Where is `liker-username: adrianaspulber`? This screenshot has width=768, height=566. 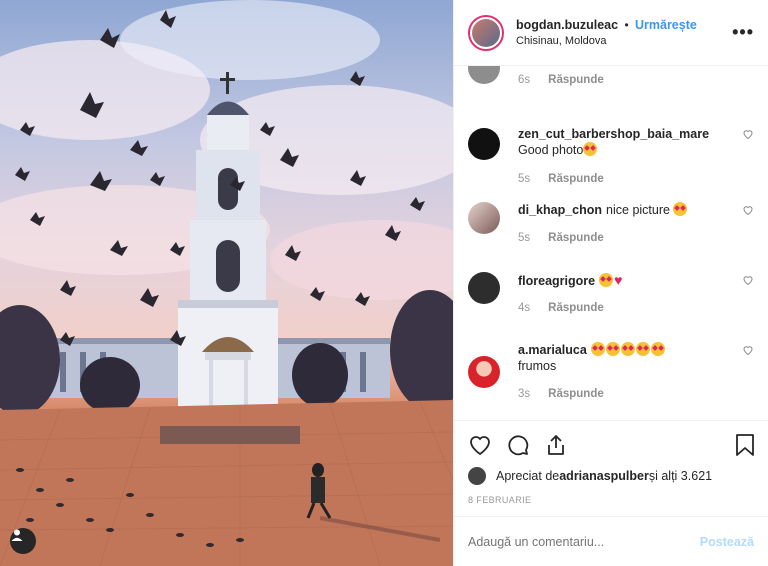
liker-username: adrianaspulber is located at coordinates (604, 476).